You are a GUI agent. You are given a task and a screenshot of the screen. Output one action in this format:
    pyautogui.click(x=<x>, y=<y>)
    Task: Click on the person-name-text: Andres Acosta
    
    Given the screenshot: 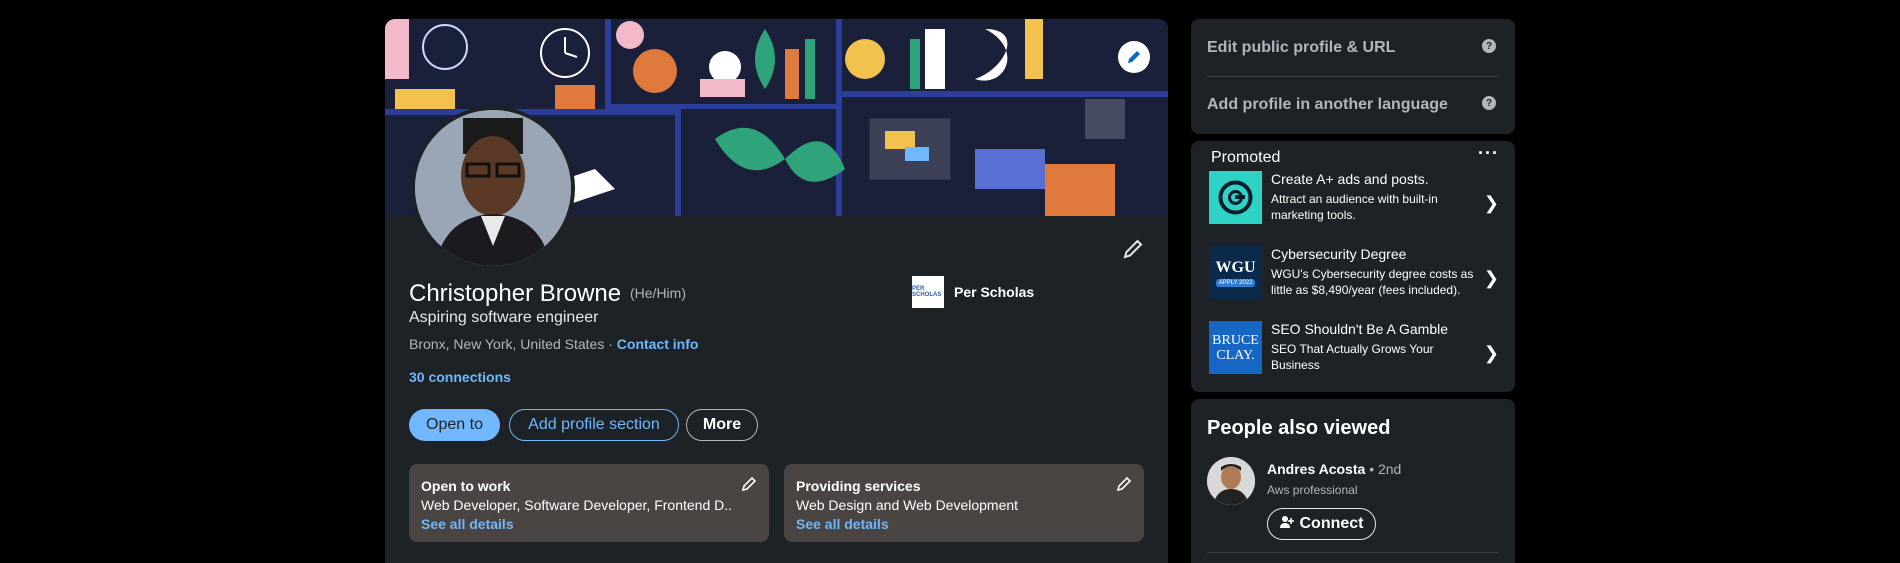 What is the action you would take?
    pyautogui.click(x=1316, y=469)
    